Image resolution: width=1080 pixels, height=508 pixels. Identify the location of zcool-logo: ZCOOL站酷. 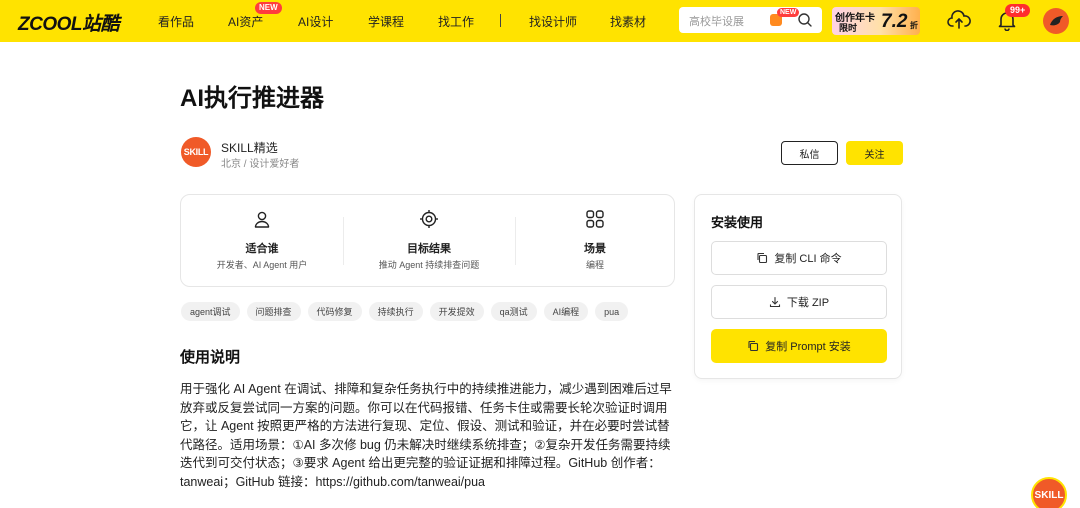
(69, 22).